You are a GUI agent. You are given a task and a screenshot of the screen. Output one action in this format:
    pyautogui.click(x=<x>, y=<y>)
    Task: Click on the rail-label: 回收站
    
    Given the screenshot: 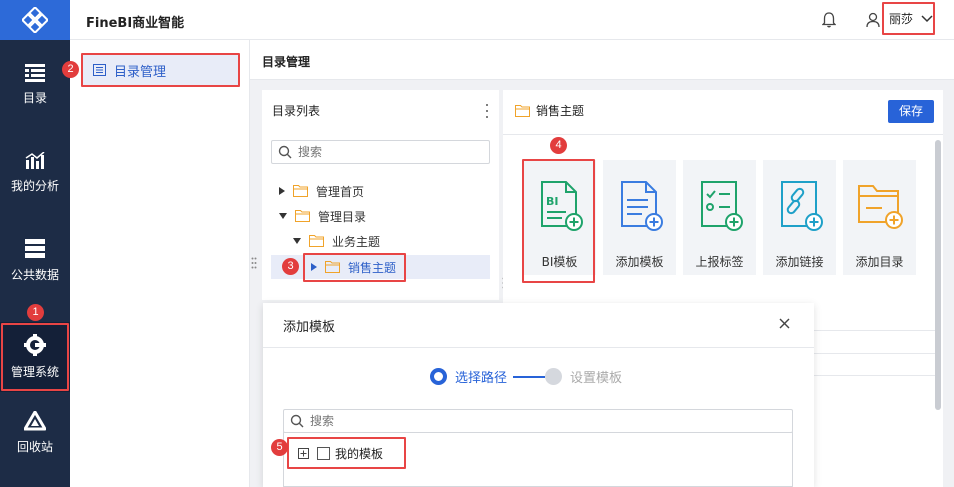 What is the action you would take?
    pyautogui.click(x=34, y=447)
    